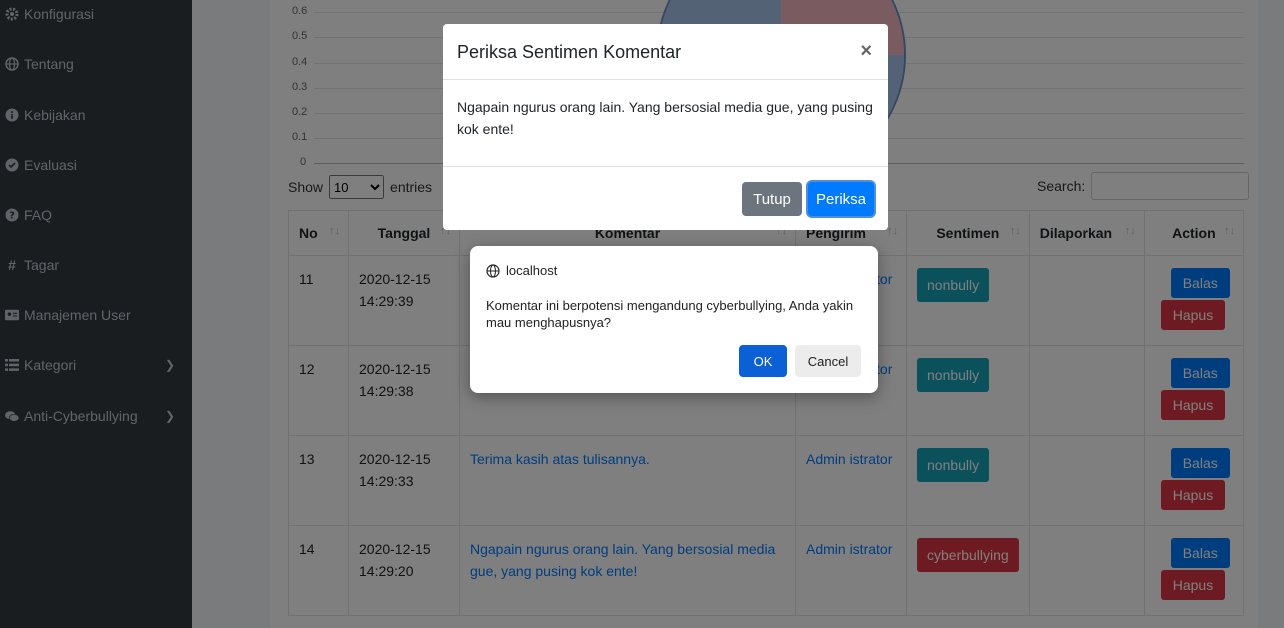 Image resolution: width=1284 pixels, height=628 pixels. I want to click on modal-footer: Tutup Periksa, so click(665, 198).